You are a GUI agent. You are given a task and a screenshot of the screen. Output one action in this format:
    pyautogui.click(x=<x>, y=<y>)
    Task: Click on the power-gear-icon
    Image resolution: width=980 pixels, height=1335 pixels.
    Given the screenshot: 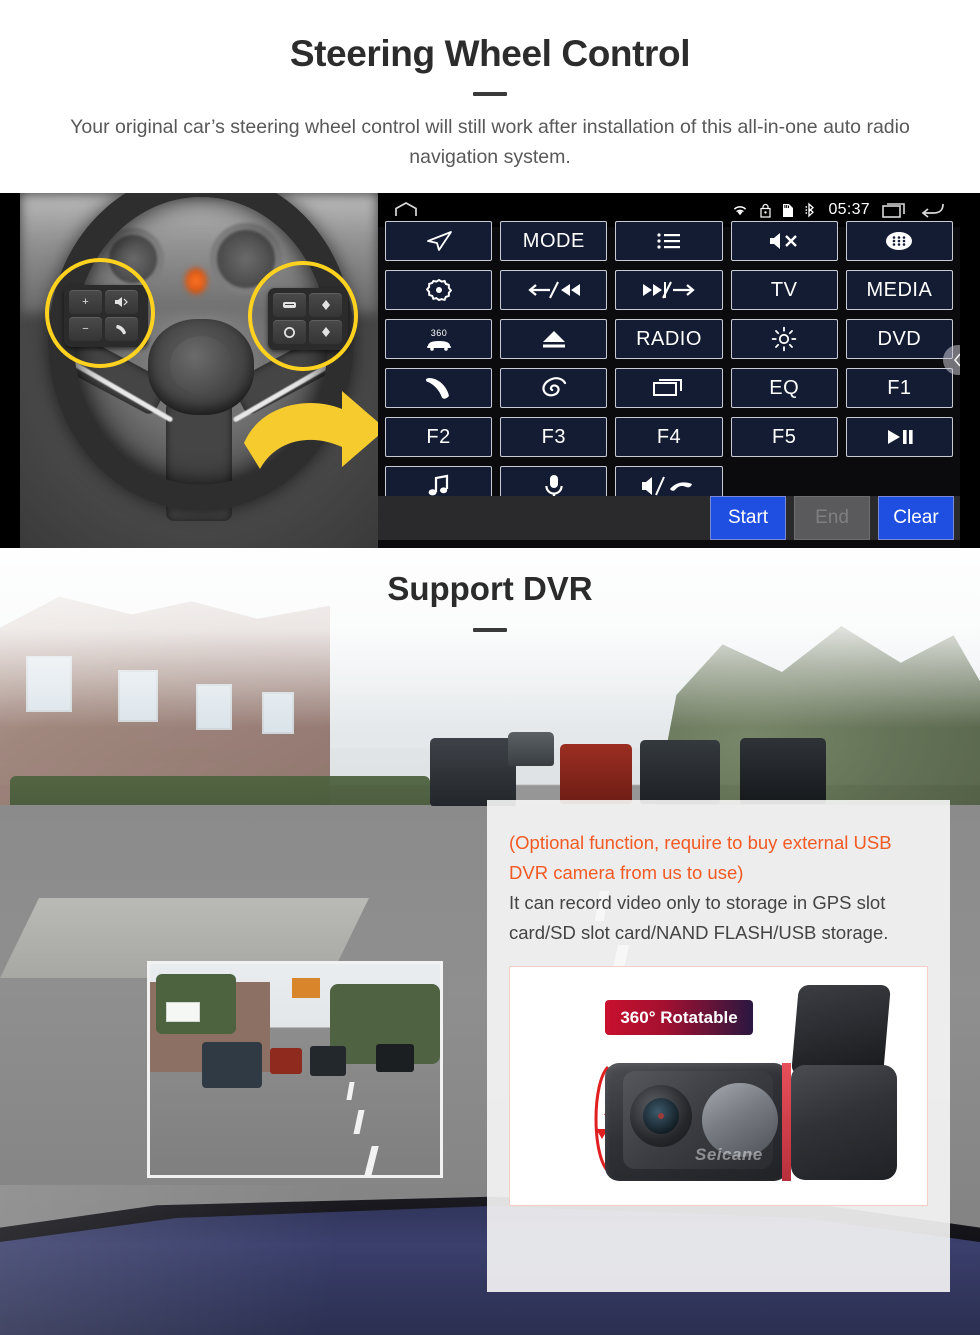 What is the action you would take?
    pyautogui.click(x=438, y=290)
    